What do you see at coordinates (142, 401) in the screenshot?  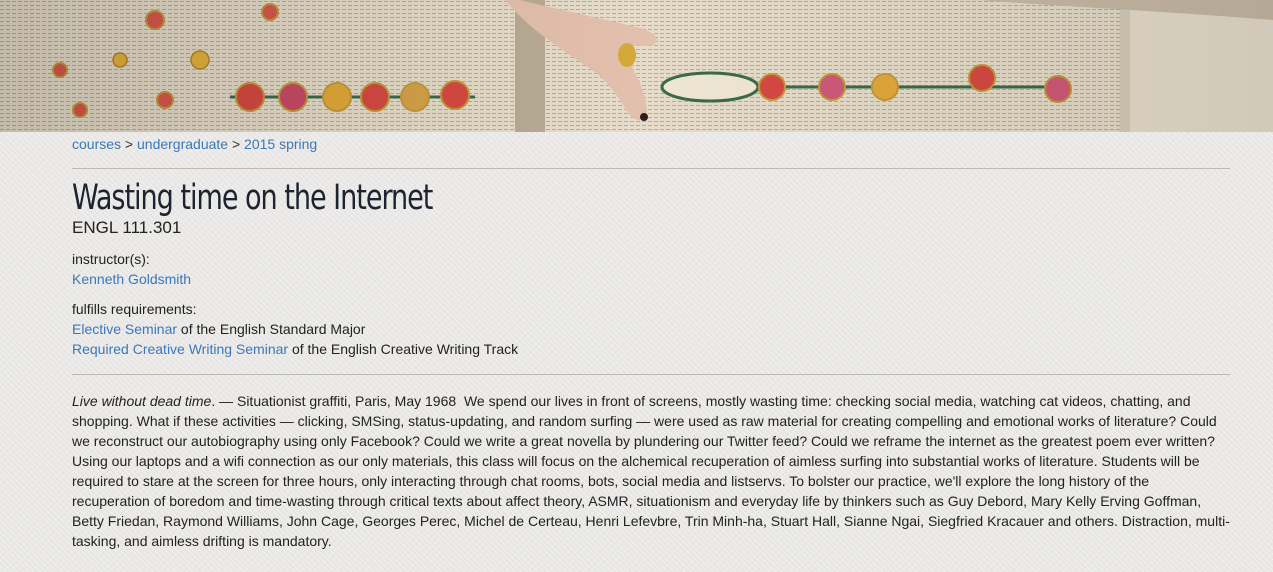 I see `epigraph: Live without dead time` at bounding box center [142, 401].